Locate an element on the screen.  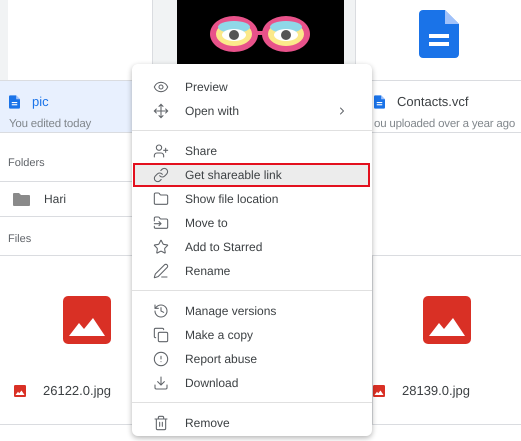
file-meta: ou uploaded over a year ago is located at coordinates (445, 124).